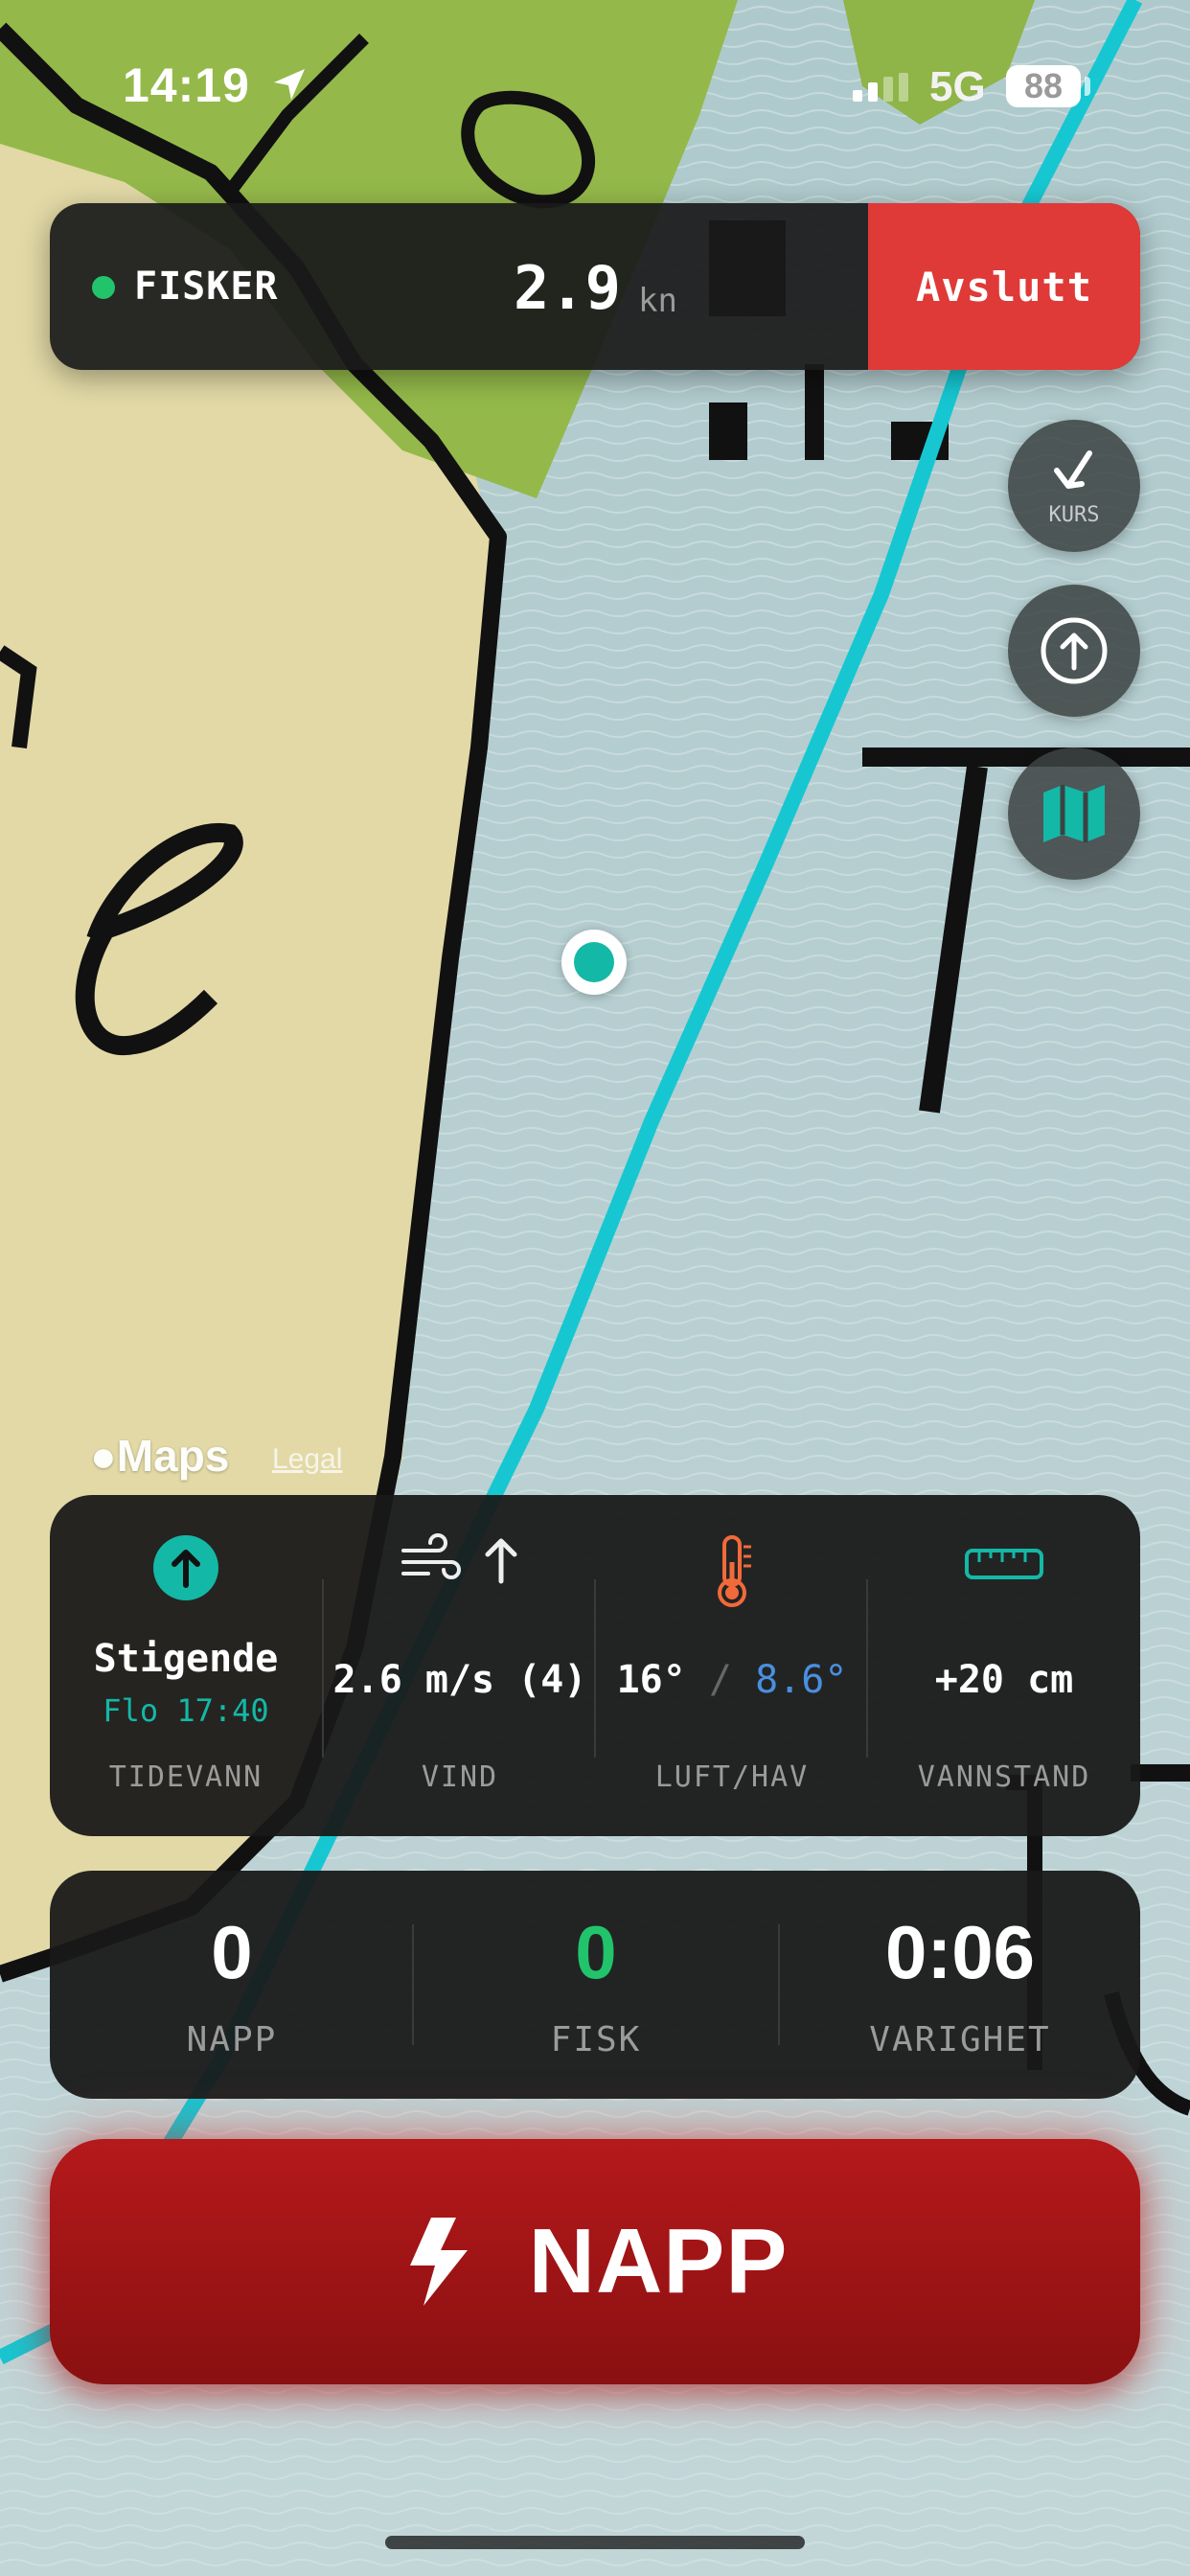 The image size is (1190, 2576). What do you see at coordinates (289, 85) in the screenshot?
I see `location-arrow-icon` at bounding box center [289, 85].